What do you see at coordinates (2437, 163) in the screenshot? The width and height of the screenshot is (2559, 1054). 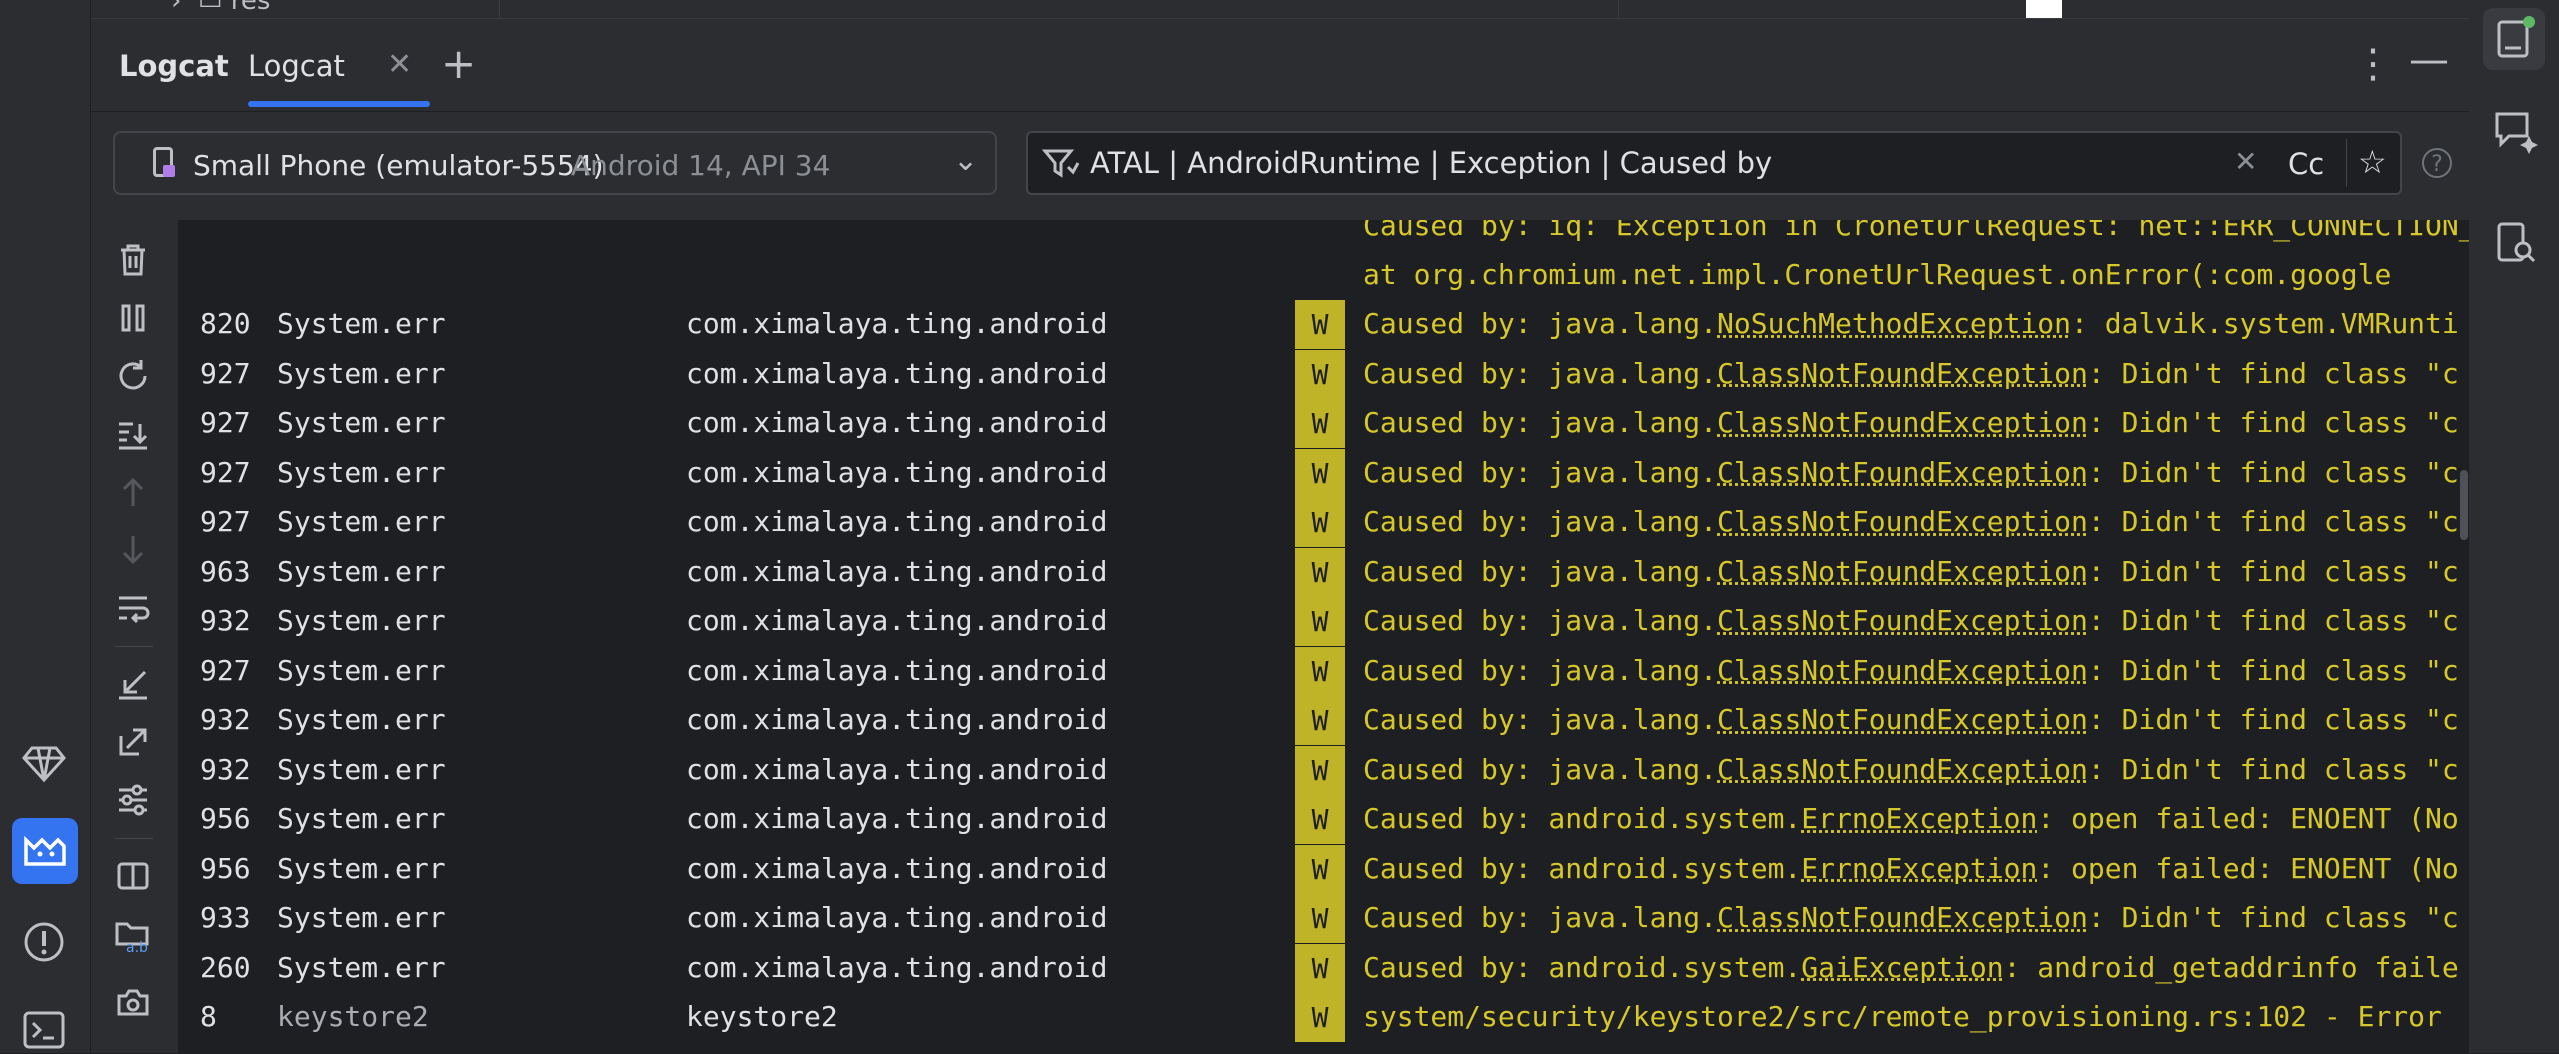 I see `help-icon: ?` at bounding box center [2437, 163].